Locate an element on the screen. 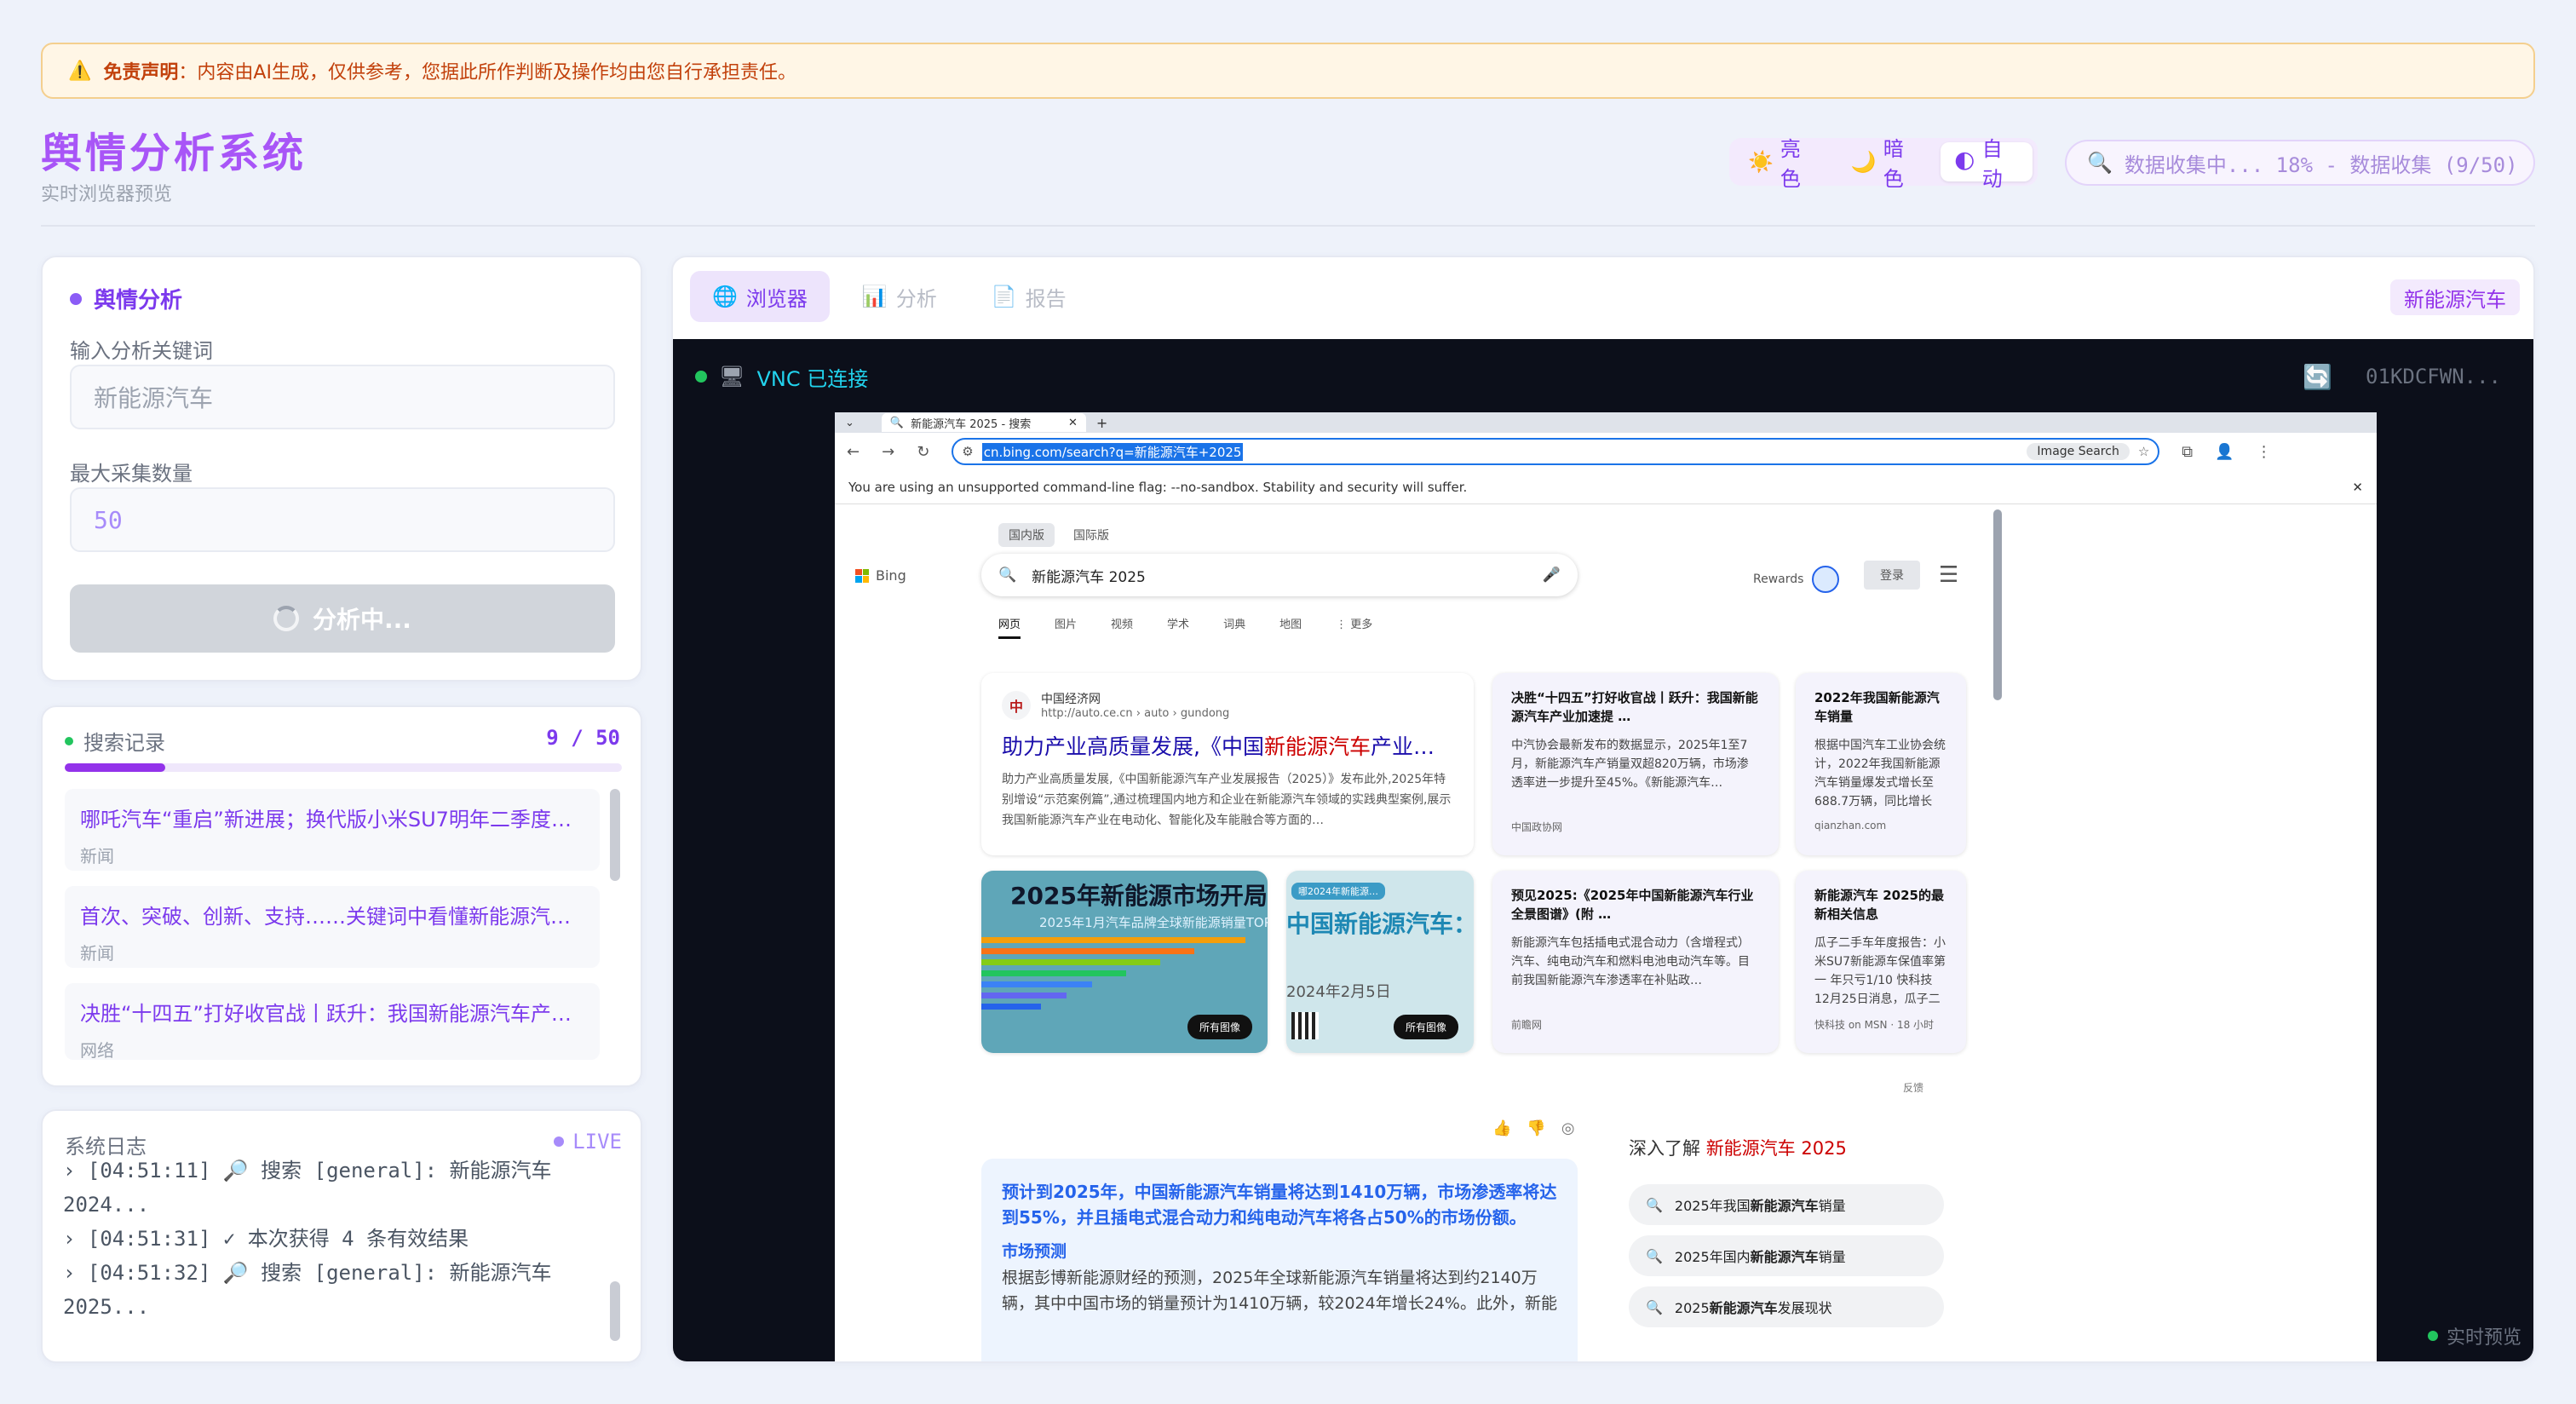 This screenshot has height=1404, width=2576. globe-icon: 🌐 is located at coordinates (725, 296).